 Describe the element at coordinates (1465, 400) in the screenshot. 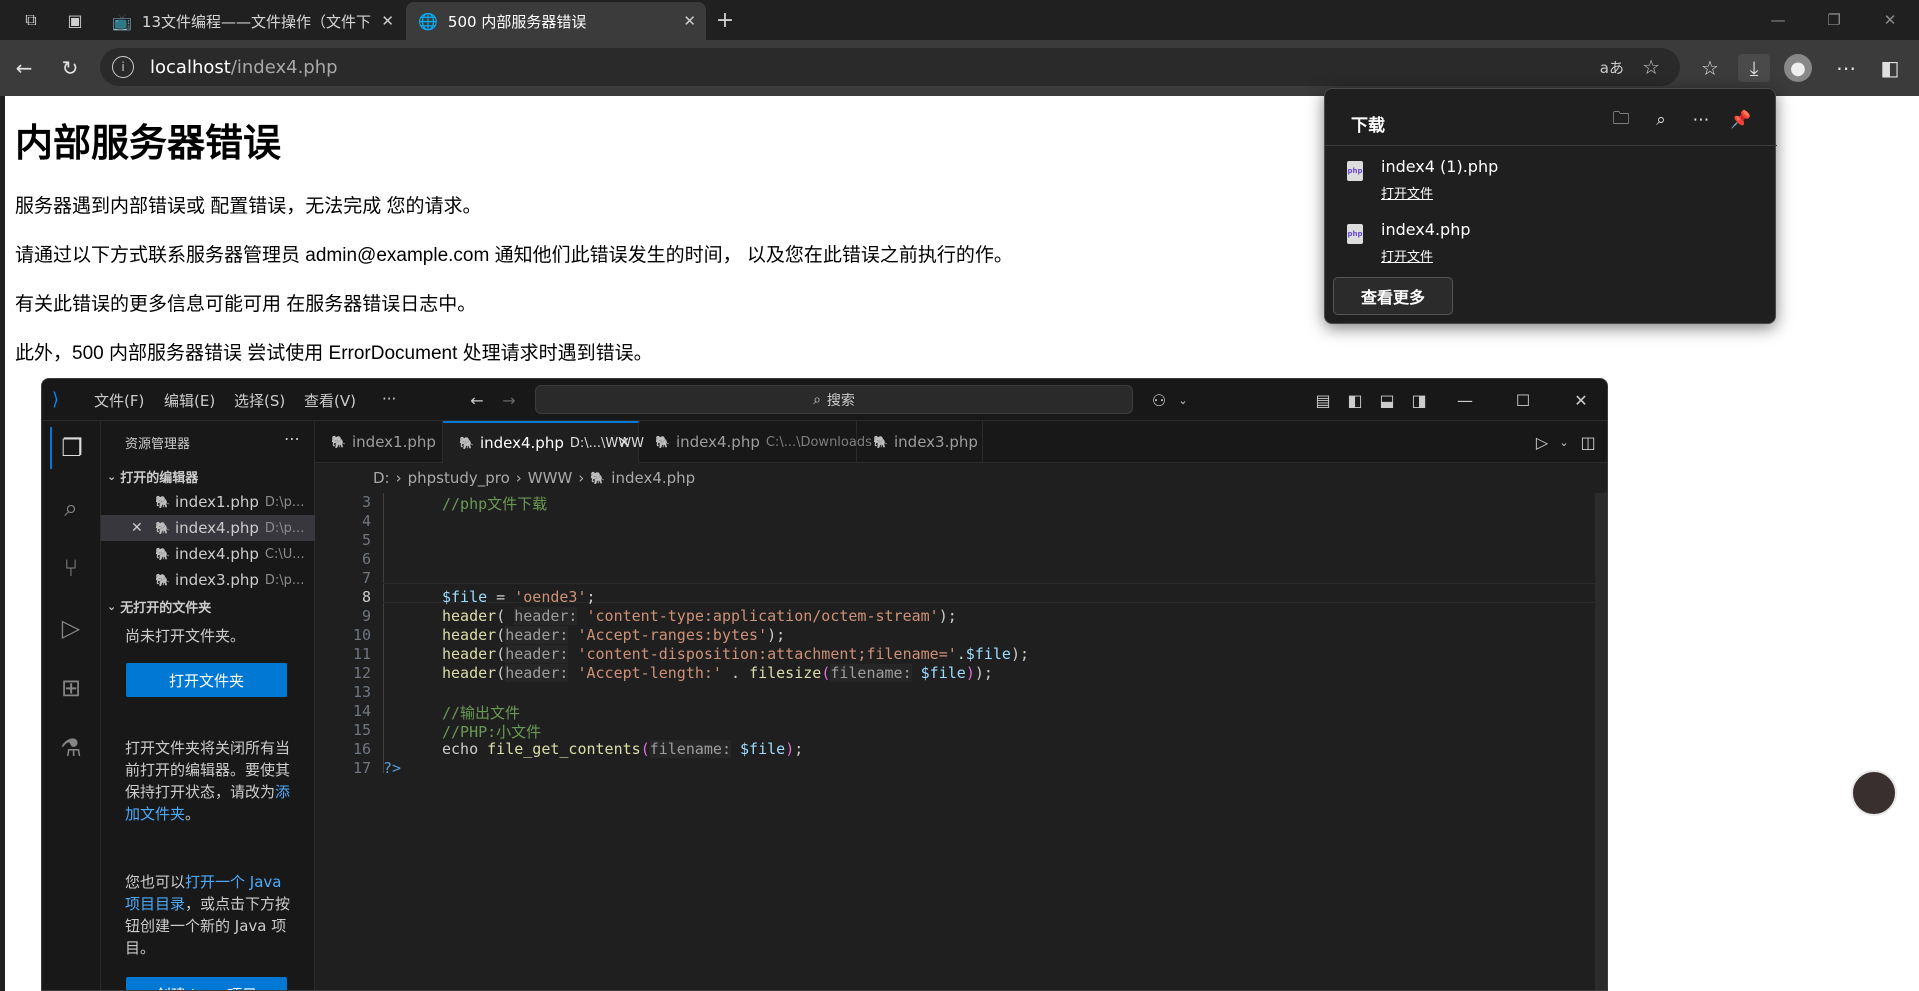

I see `vscode-minimize-icon: —` at that location.